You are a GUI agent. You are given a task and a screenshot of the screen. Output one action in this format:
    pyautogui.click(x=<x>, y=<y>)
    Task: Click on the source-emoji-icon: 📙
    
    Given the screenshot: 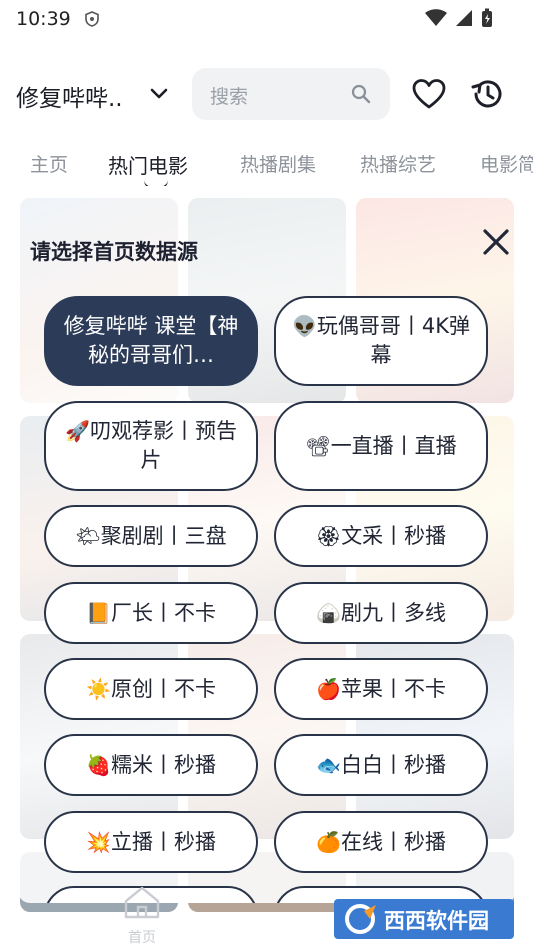 What is the action you would take?
    pyautogui.click(x=98, y=612)
    